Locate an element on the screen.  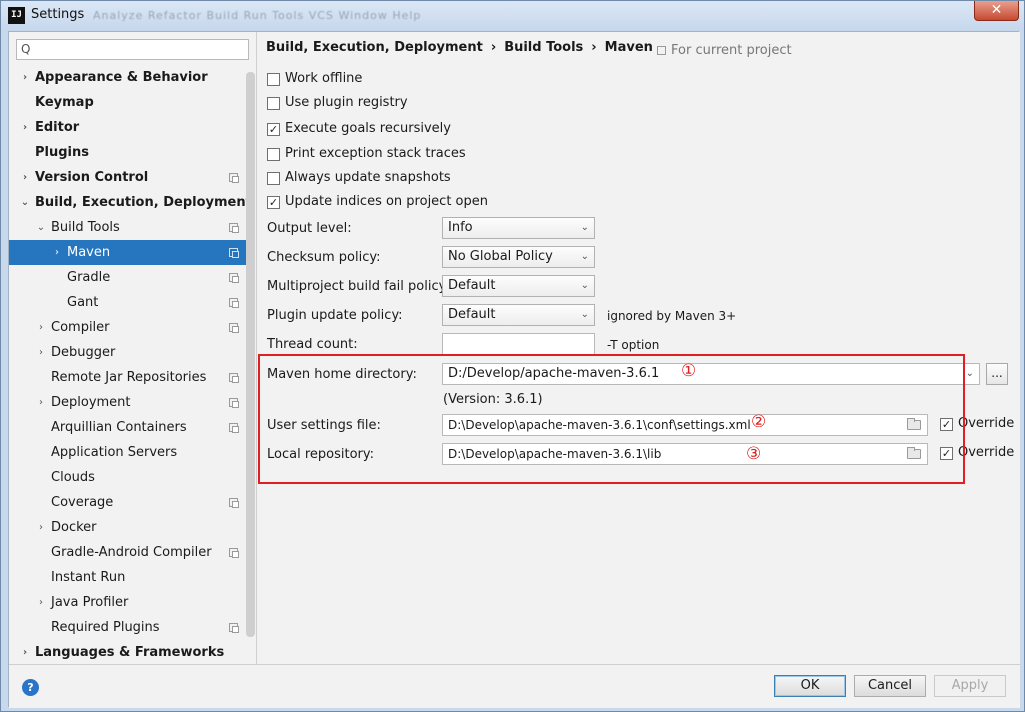
work-offline-checkbox is located at coordinates (273, 79).